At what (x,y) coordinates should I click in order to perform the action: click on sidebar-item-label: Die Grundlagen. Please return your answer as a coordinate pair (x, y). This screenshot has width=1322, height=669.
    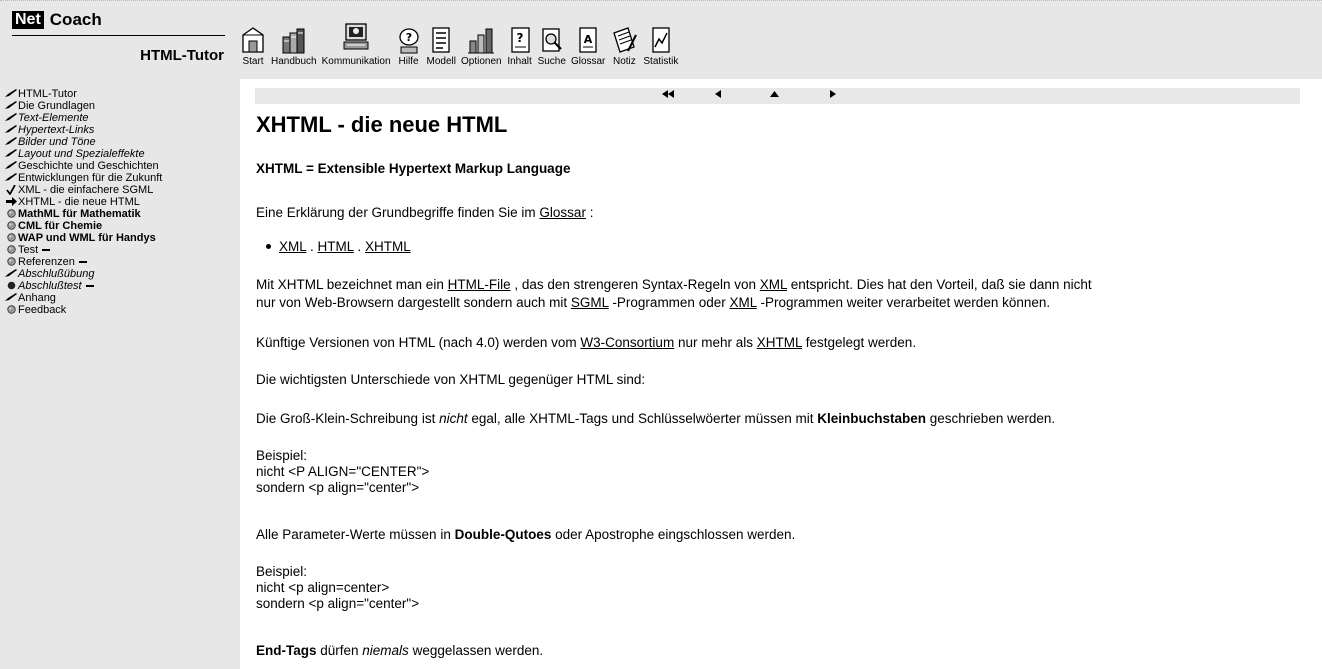
    Looking at the image, I should click on (57, 106).